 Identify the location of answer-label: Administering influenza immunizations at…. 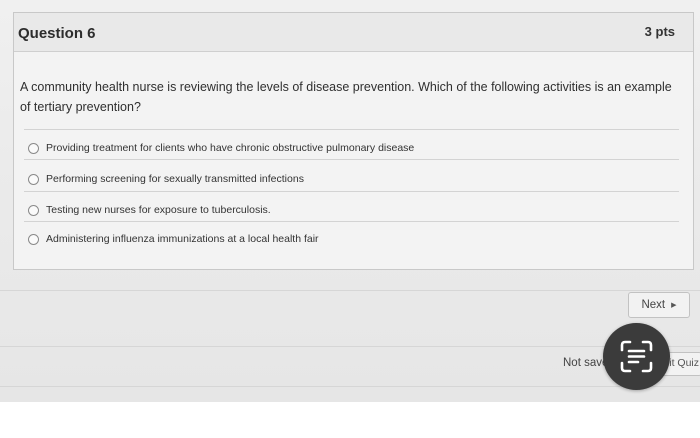
(182, 239).